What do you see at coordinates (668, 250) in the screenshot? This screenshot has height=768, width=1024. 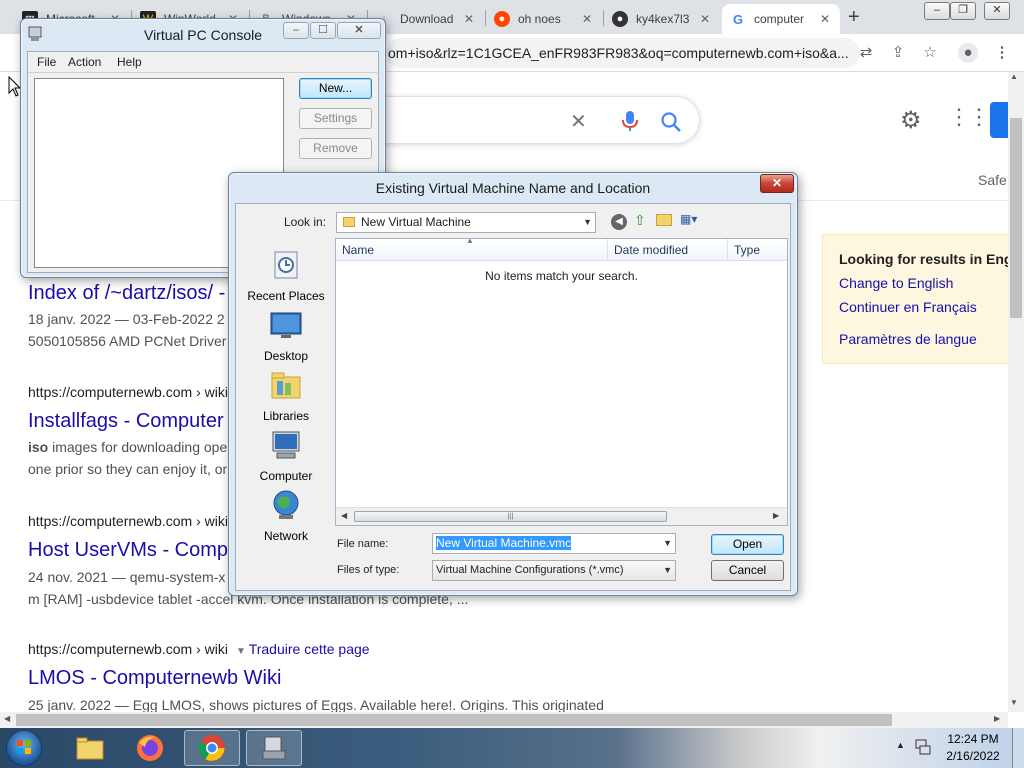 I see `column-header-date-modified: Date modified` at bounding box center [668, 250].